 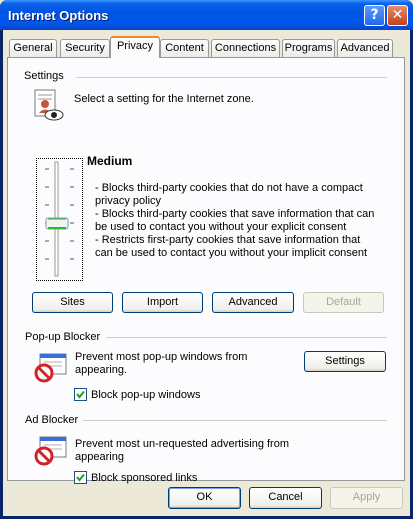 What do you see at coordinates (206, 15) in the screenshot?
I see `title-bar: Internet Options ? ✕` at bounding box center [206, 15].